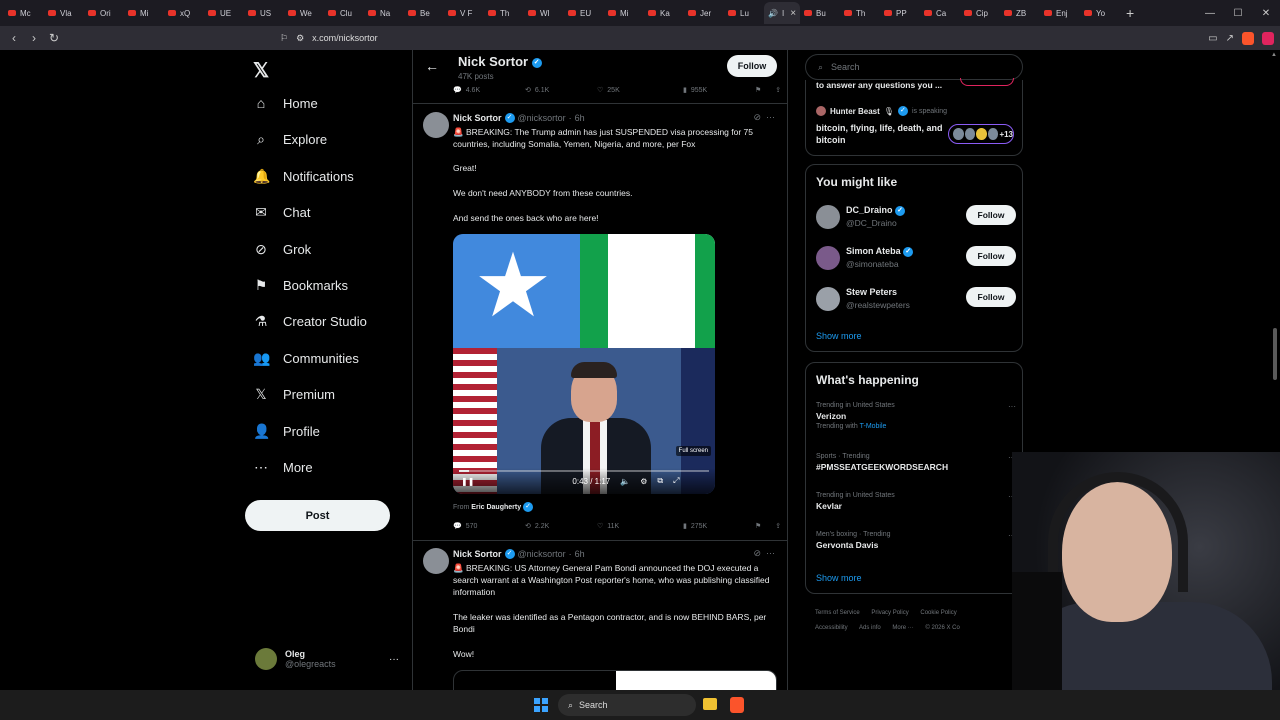  What do you see at coordinates (627, 705) in the screenshot?
I see `taskbar-search: ⌕ Search` at bounding box center [627, 705].